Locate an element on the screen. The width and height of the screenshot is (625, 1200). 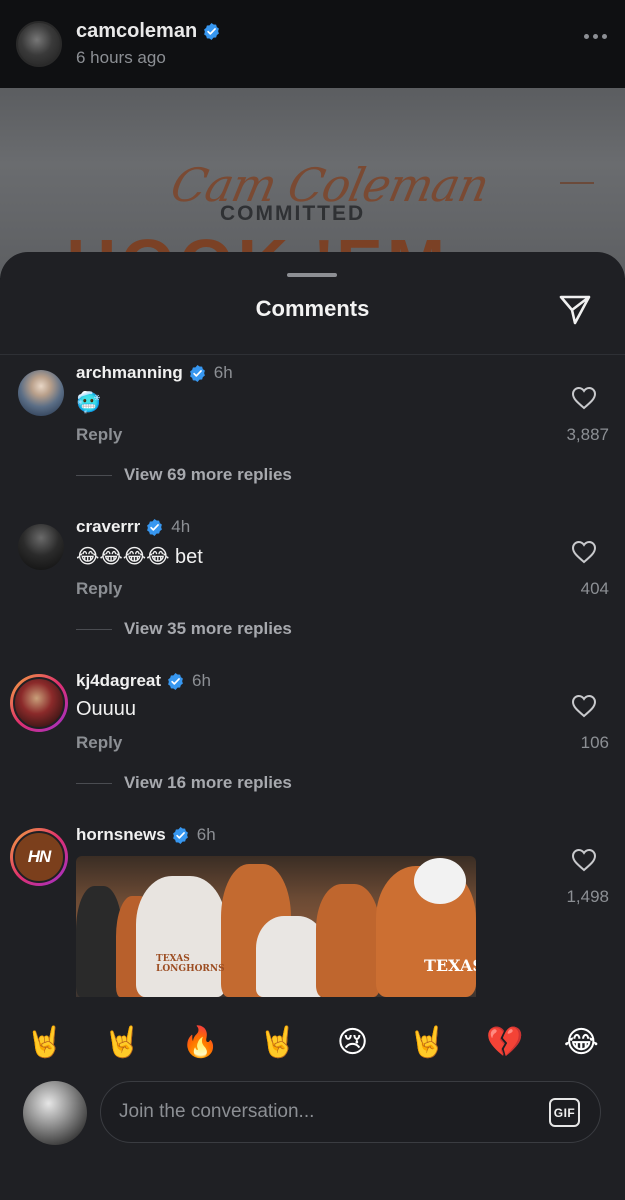
comment-timestamp: 4h is located at coordinates (181, 526).